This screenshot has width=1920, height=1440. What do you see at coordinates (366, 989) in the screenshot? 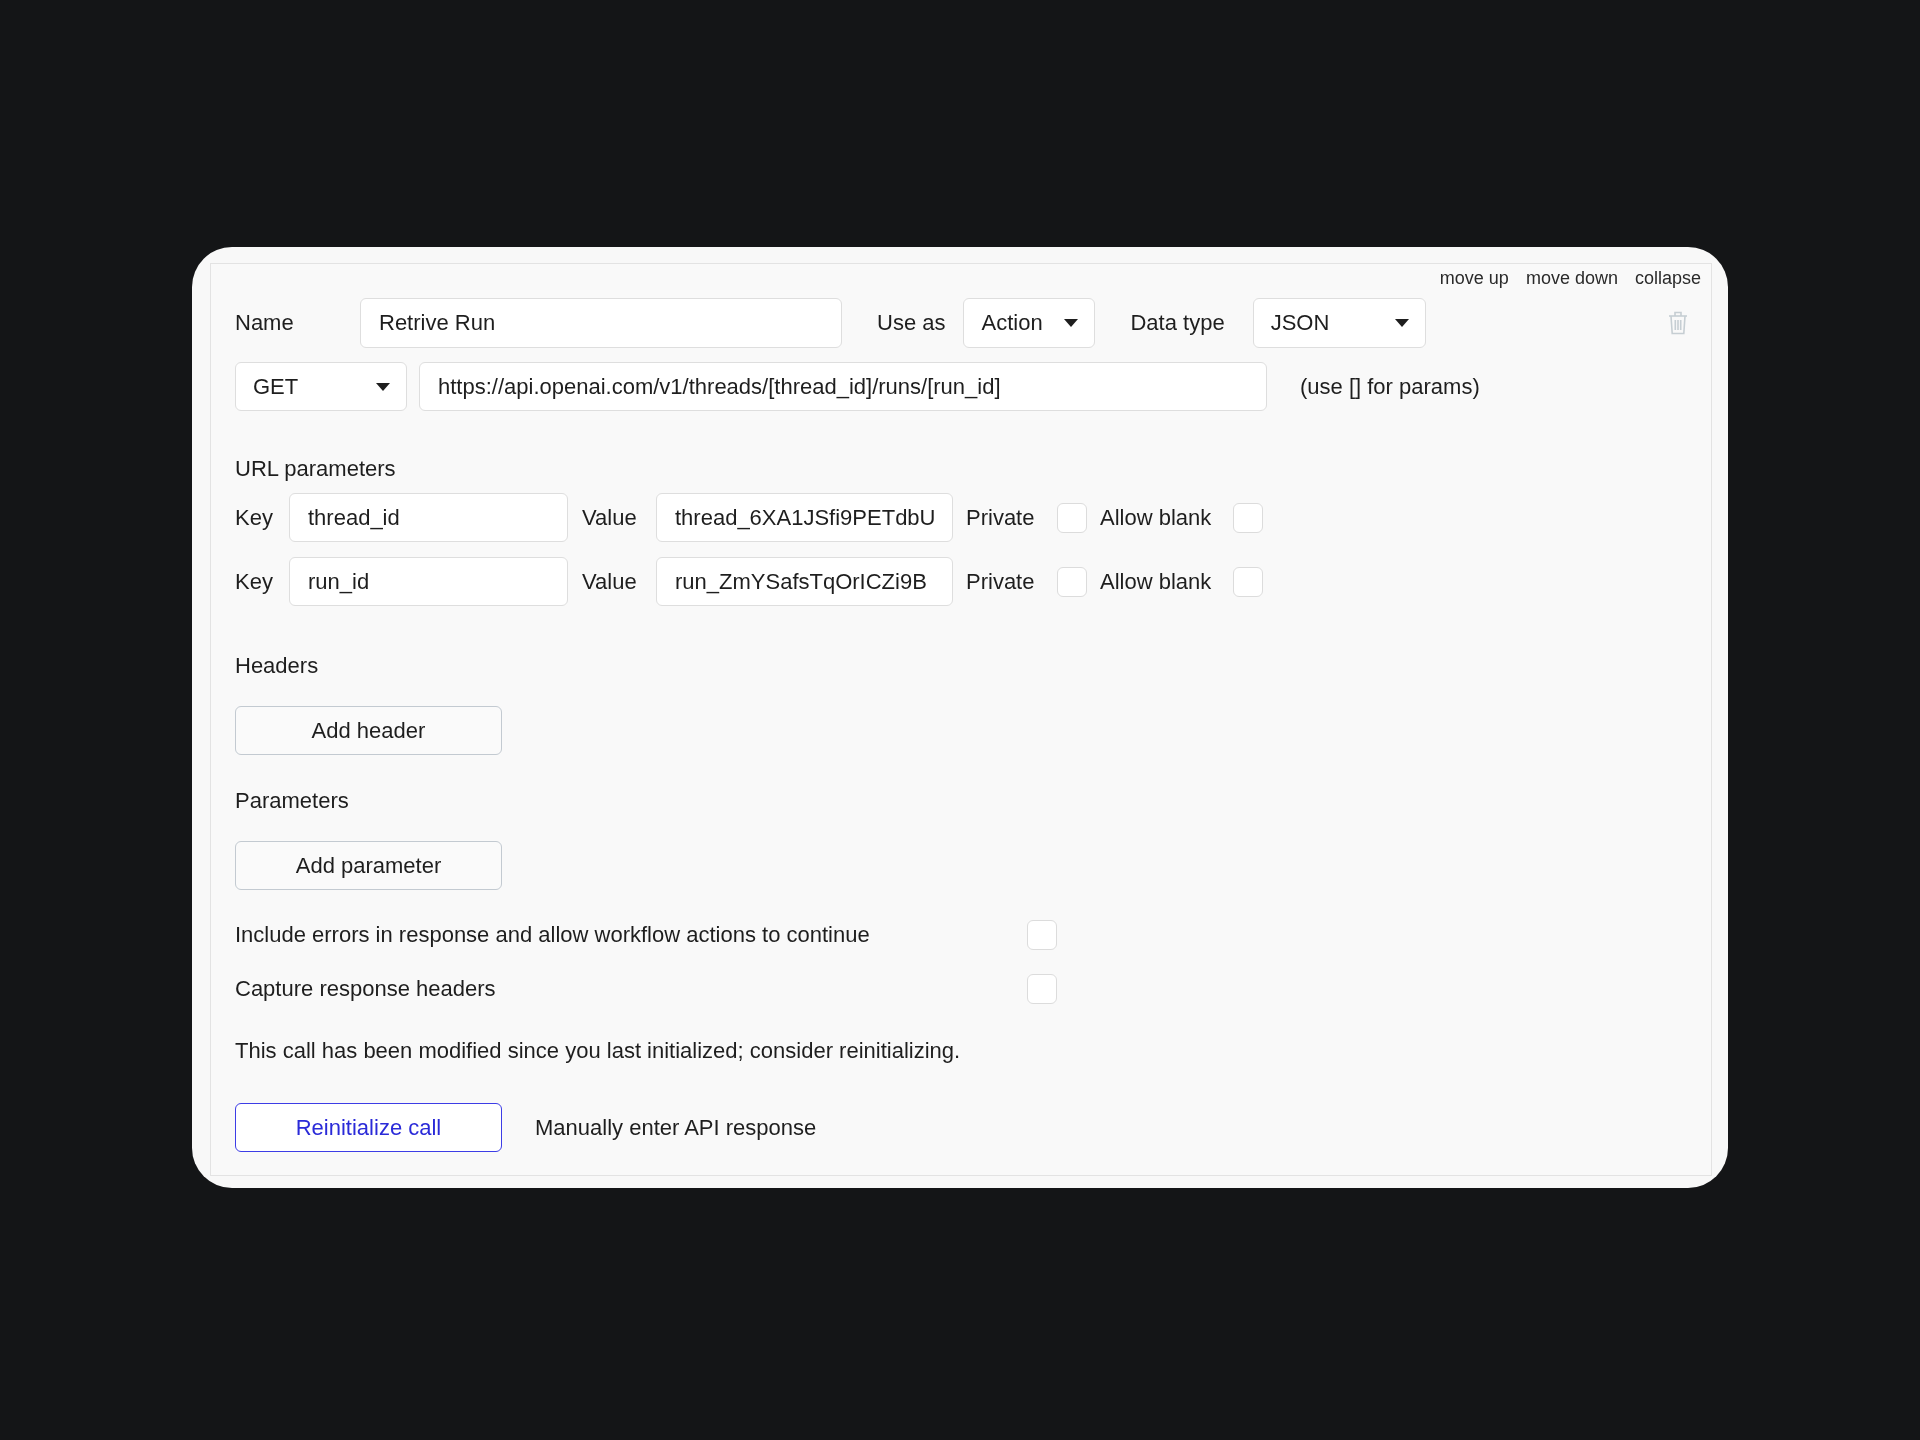
I see `option-label: Capture response headers` at bounding box center [366, 989].